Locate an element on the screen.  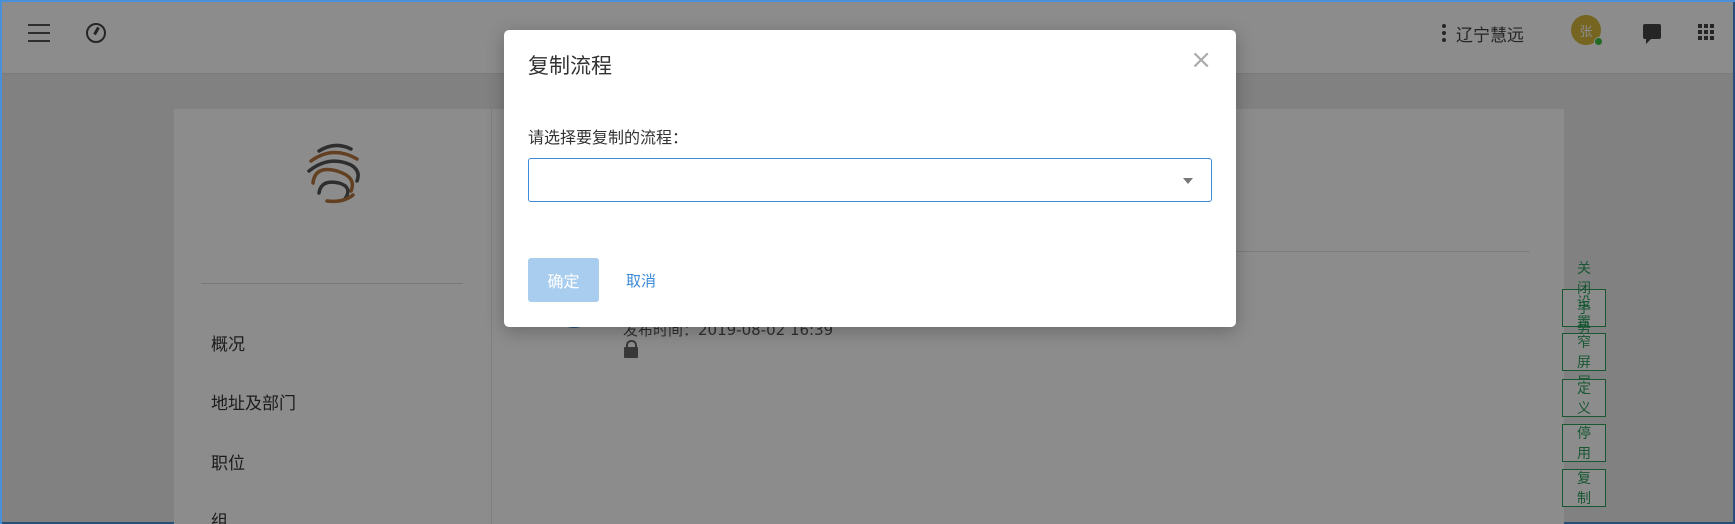
chevron-down-icon is located at coordinates (1188, 181).